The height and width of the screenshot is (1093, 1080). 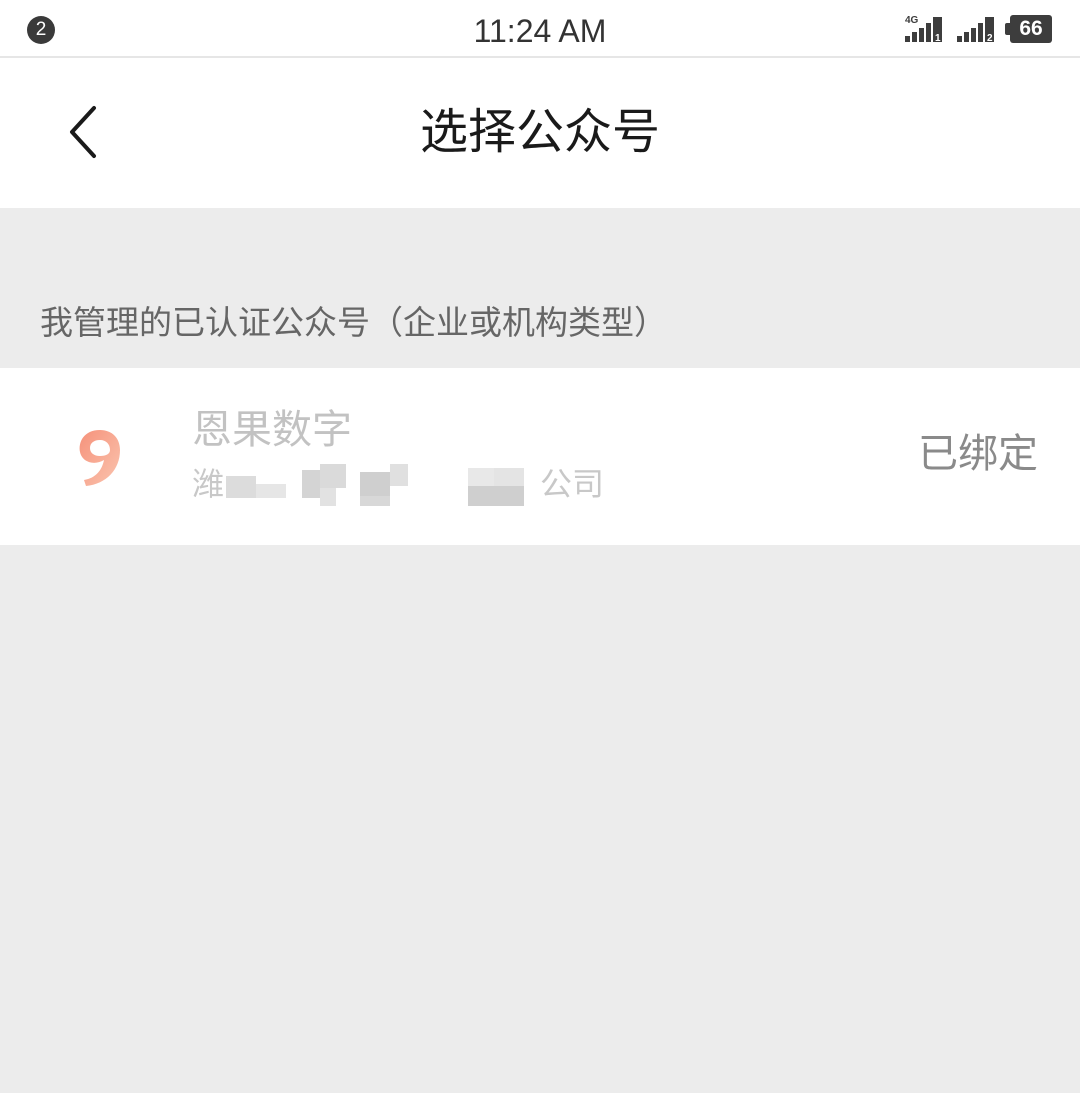 What do you see at coordinates (540, 29) in the screenshot?
I see `status-bar: 2 11:24 AM 4G 1 2 66` at bounding box center [540, 29].